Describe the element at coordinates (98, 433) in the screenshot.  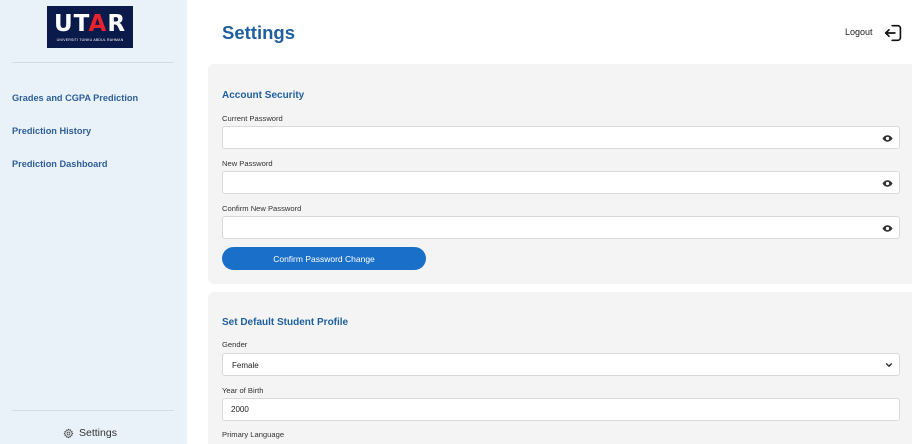
I see `sidebar-settings-label: Settings` at that location.